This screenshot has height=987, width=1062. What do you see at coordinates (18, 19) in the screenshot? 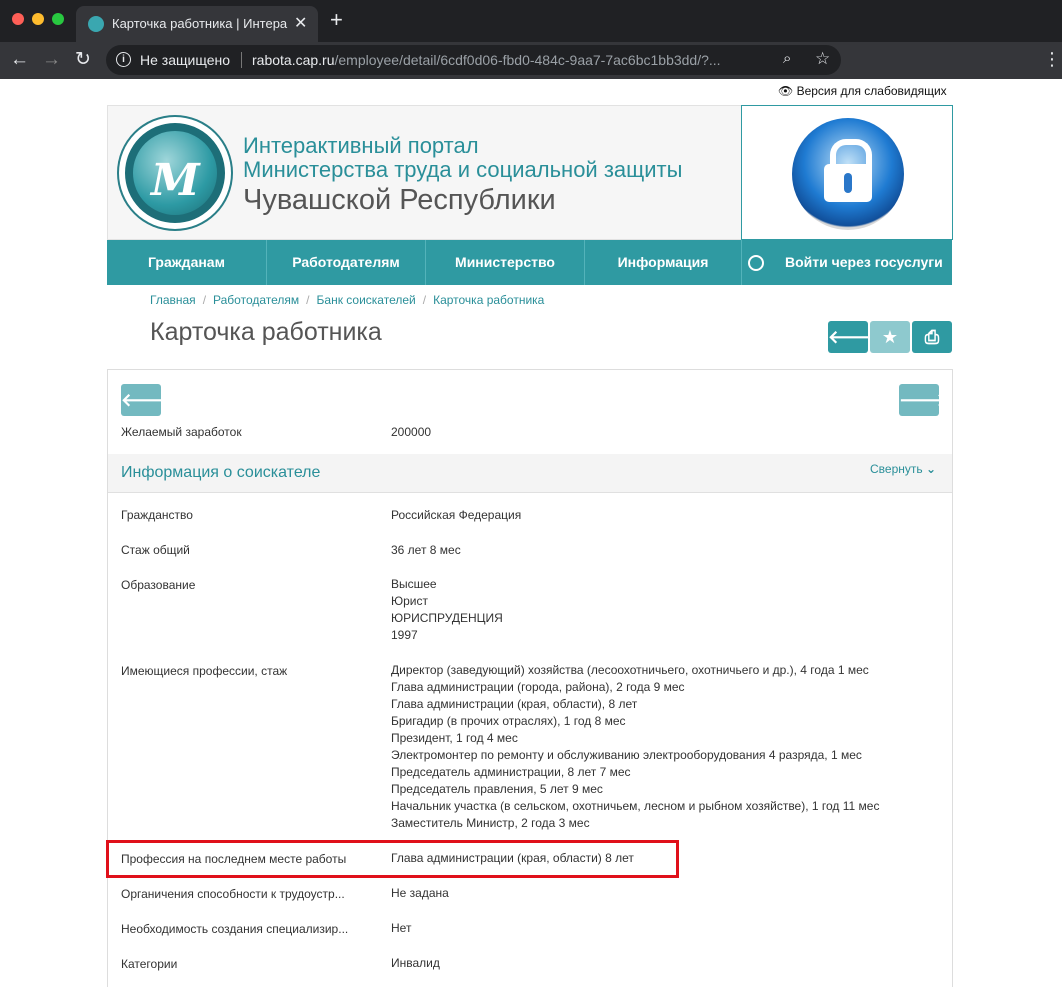
I see `close-window-button` at bounding box center [18, 19].